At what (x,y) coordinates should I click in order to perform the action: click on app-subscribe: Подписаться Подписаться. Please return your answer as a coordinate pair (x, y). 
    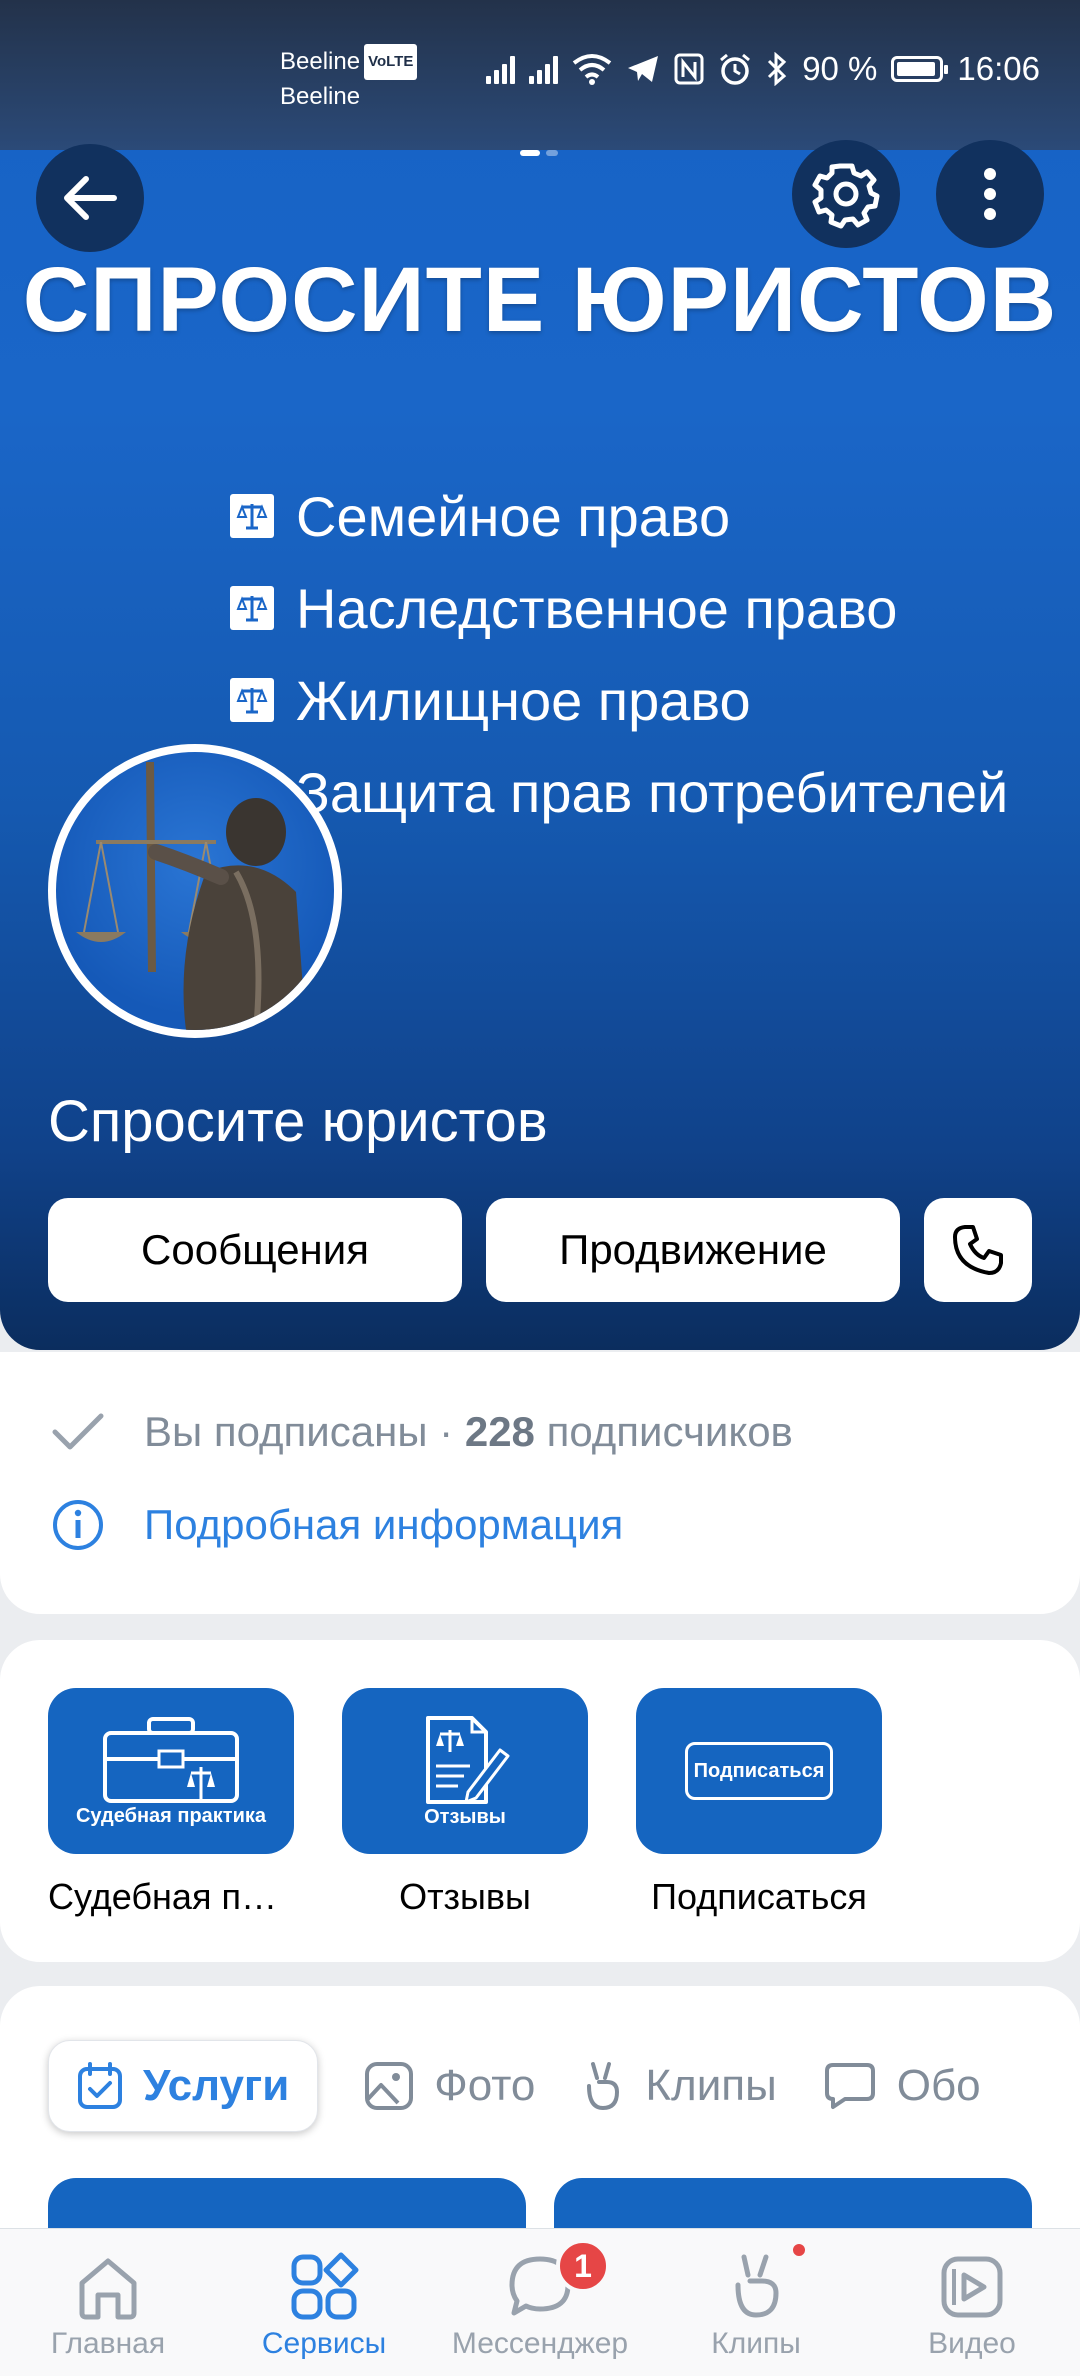
    Looking at the image, I should click on (759, 1803).